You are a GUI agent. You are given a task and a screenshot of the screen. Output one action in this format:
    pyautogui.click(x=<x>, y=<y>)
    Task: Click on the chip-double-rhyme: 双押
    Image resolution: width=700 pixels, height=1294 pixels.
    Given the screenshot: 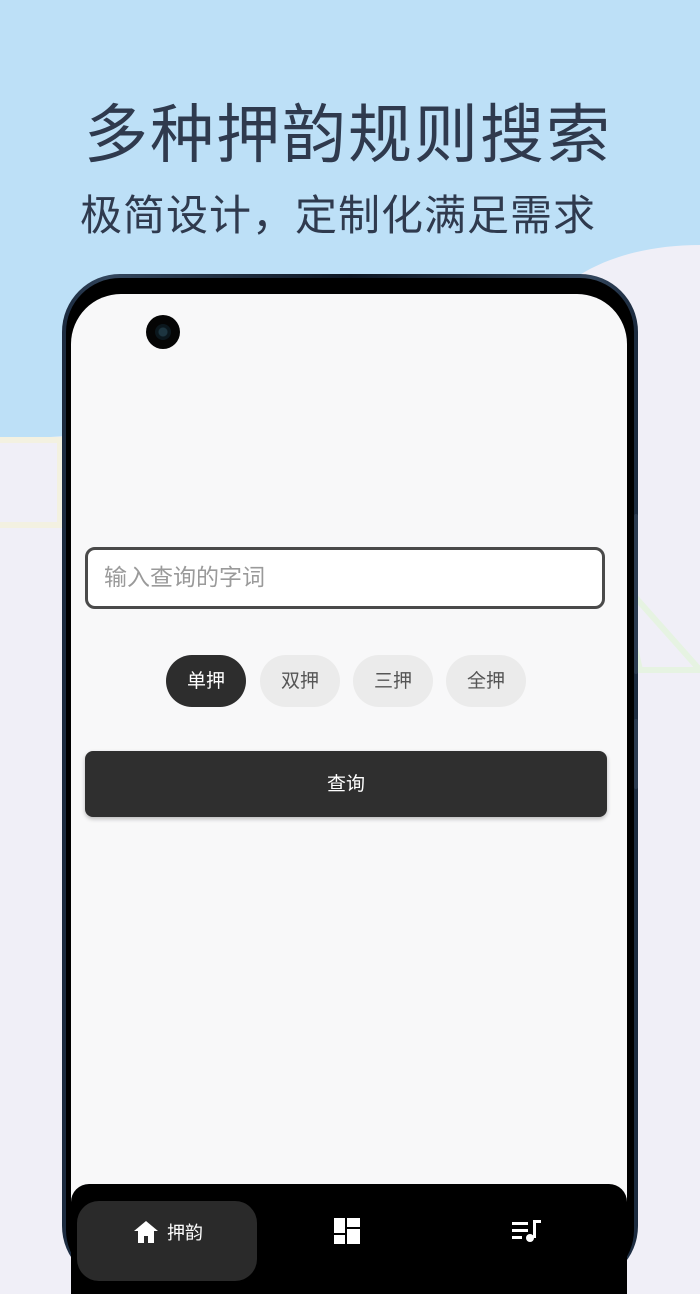 What is the action you would take?
    pyautogui.click(x=300, y=681)
    